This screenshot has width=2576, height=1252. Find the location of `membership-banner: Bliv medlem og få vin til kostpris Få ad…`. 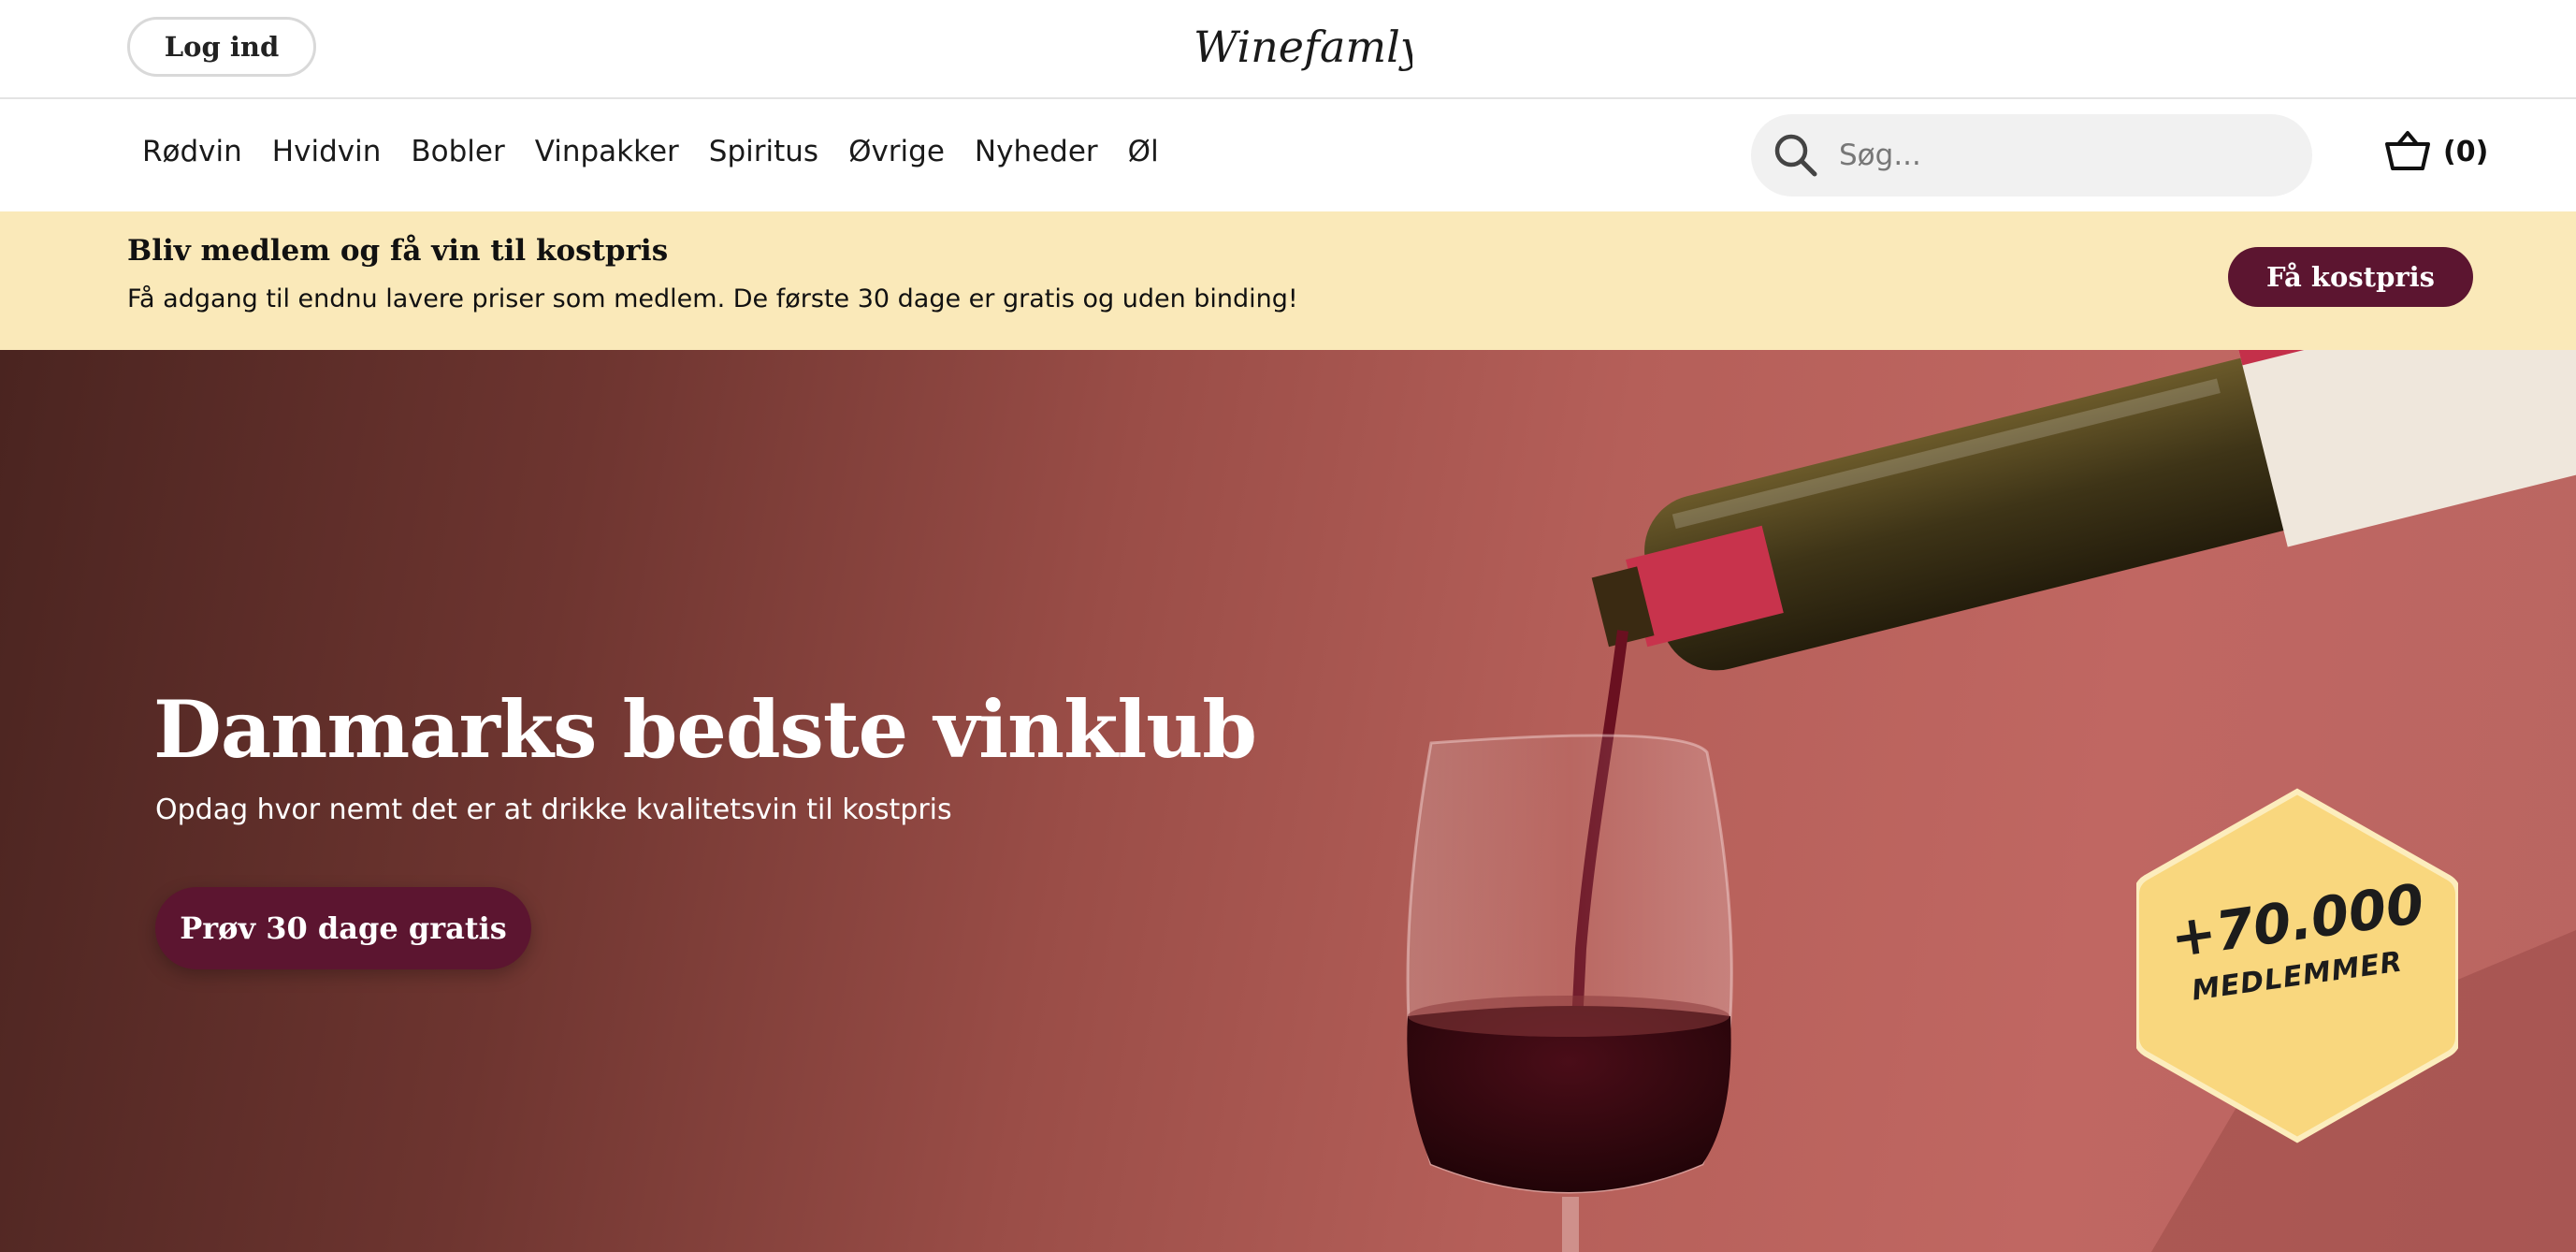

membership-banner: Bliv medlem og få vin til kostpris Få ad… is located at coordinates (1288, 280).